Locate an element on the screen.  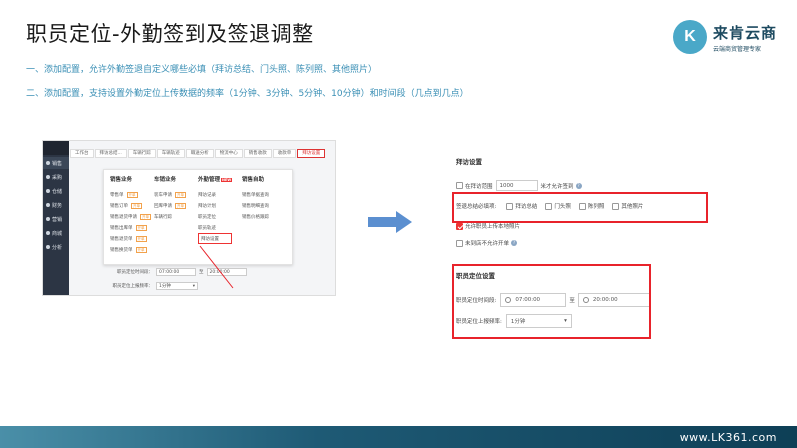
no-signout-label: 未到店不允许开单 is located at coordinates (487, 244).